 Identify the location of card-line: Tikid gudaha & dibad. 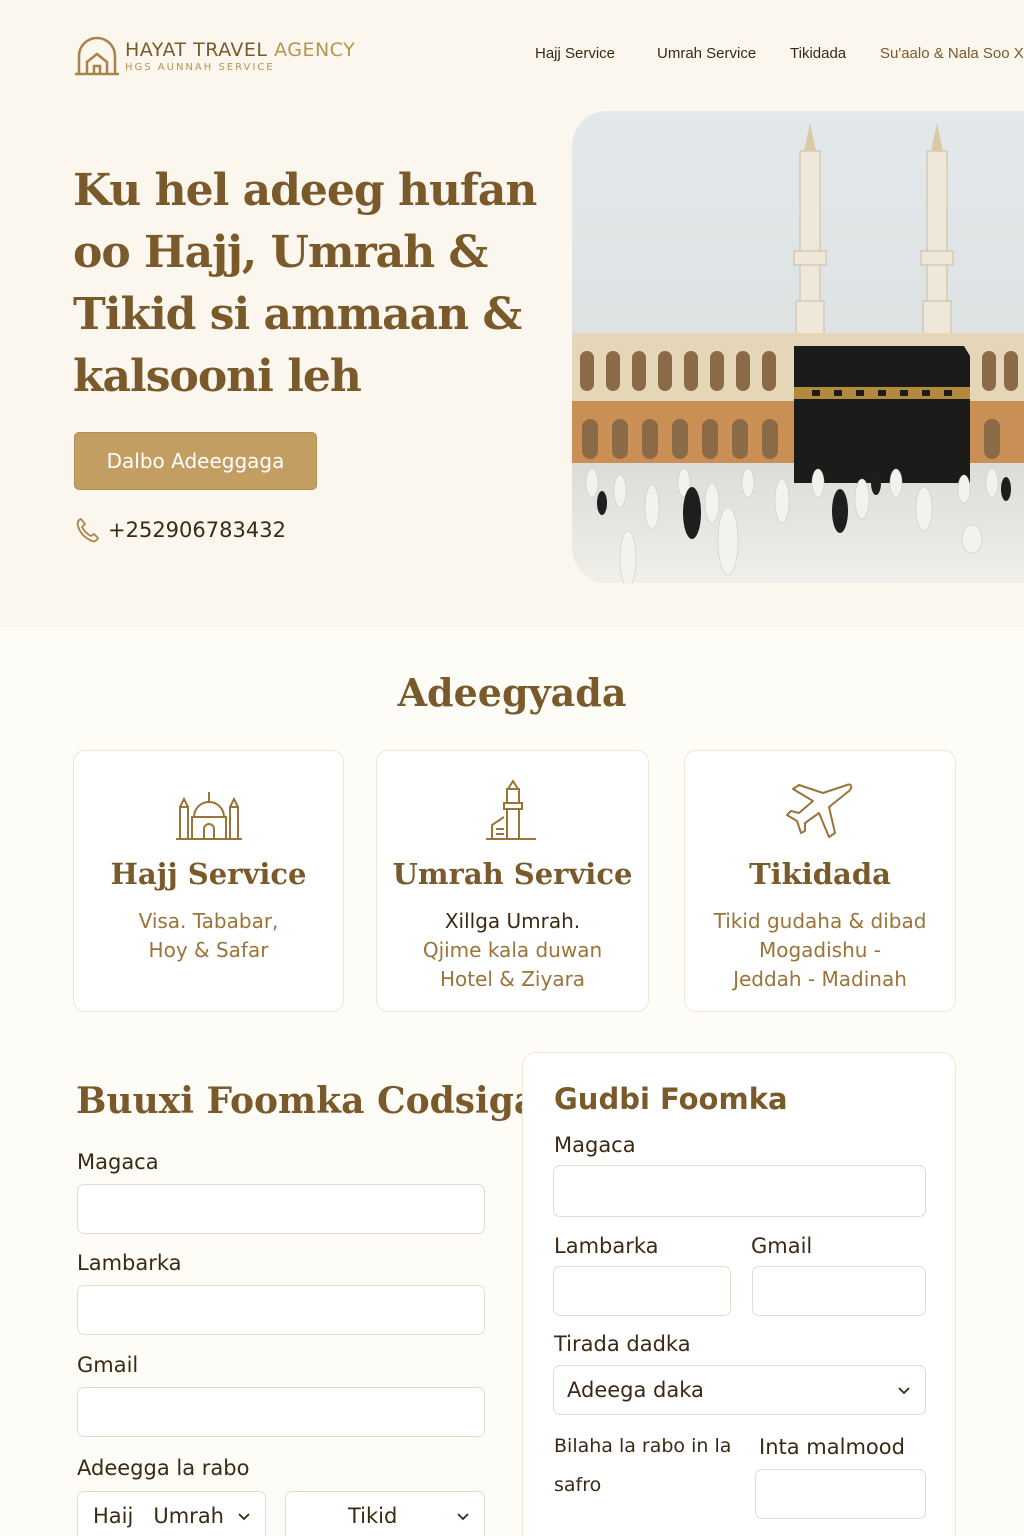
(820, 921).